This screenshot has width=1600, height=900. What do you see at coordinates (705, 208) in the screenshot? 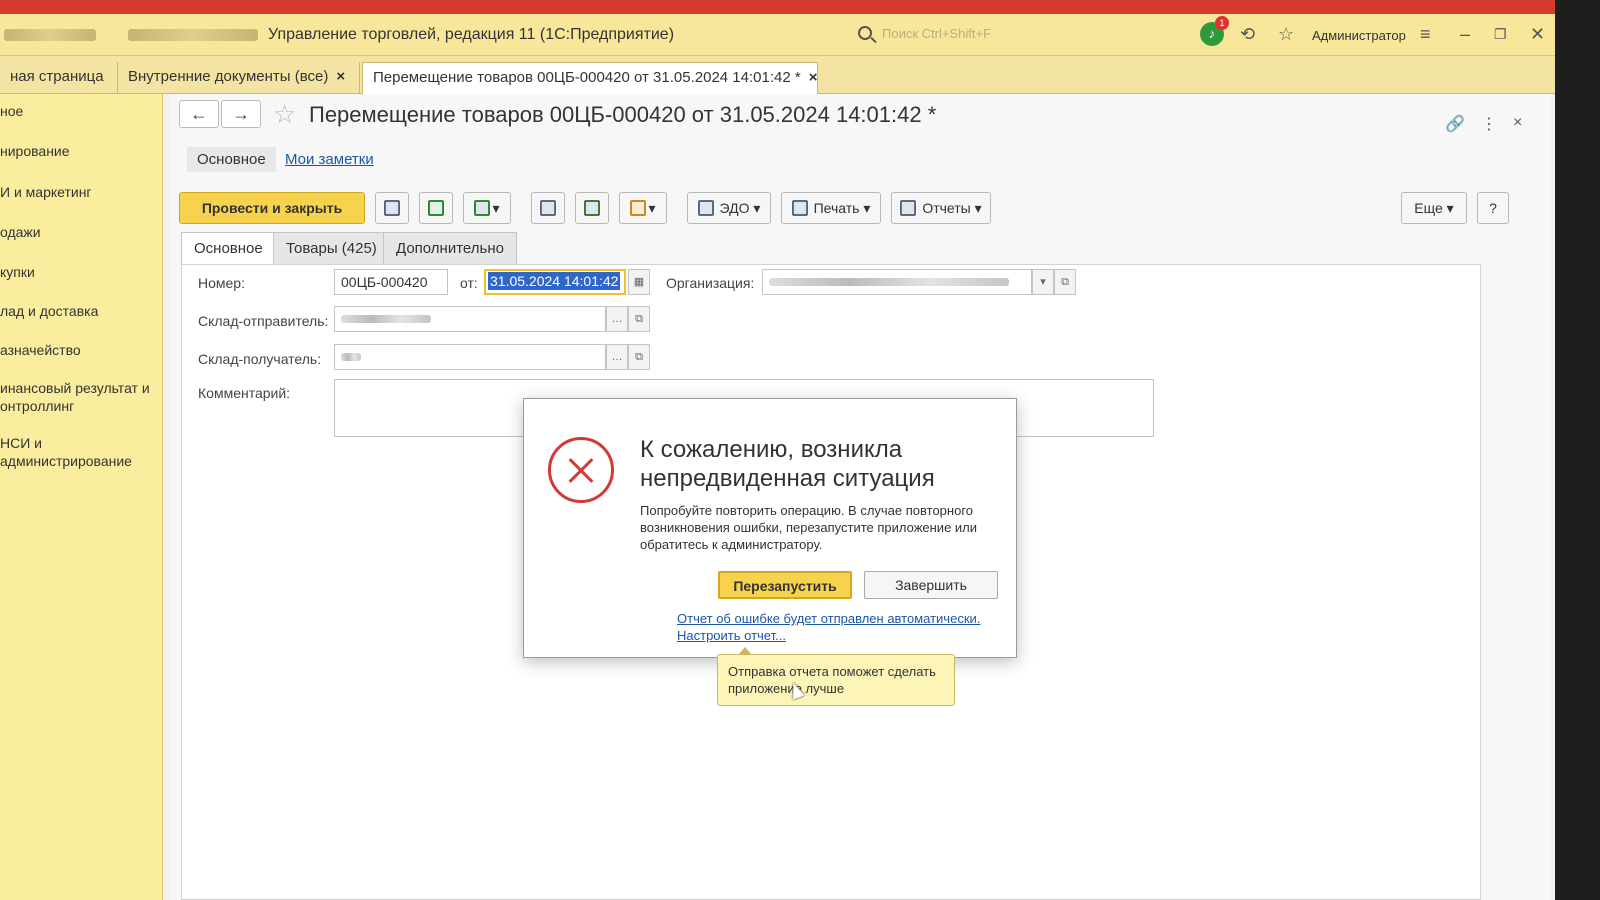
I see `edo-icon` at bounding box center [705, 208].